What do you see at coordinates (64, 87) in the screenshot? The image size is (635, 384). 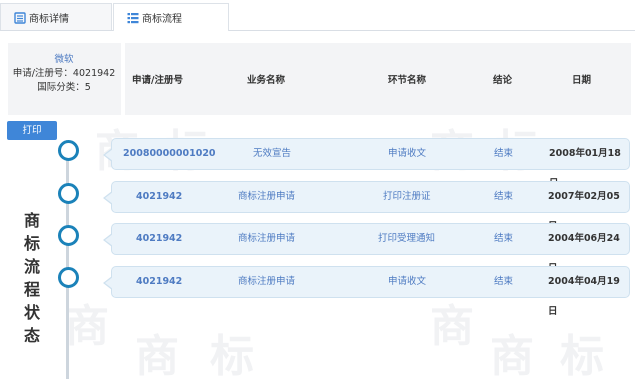 I see `international-class: 国际分类：5` at bounding box center [64, 87].